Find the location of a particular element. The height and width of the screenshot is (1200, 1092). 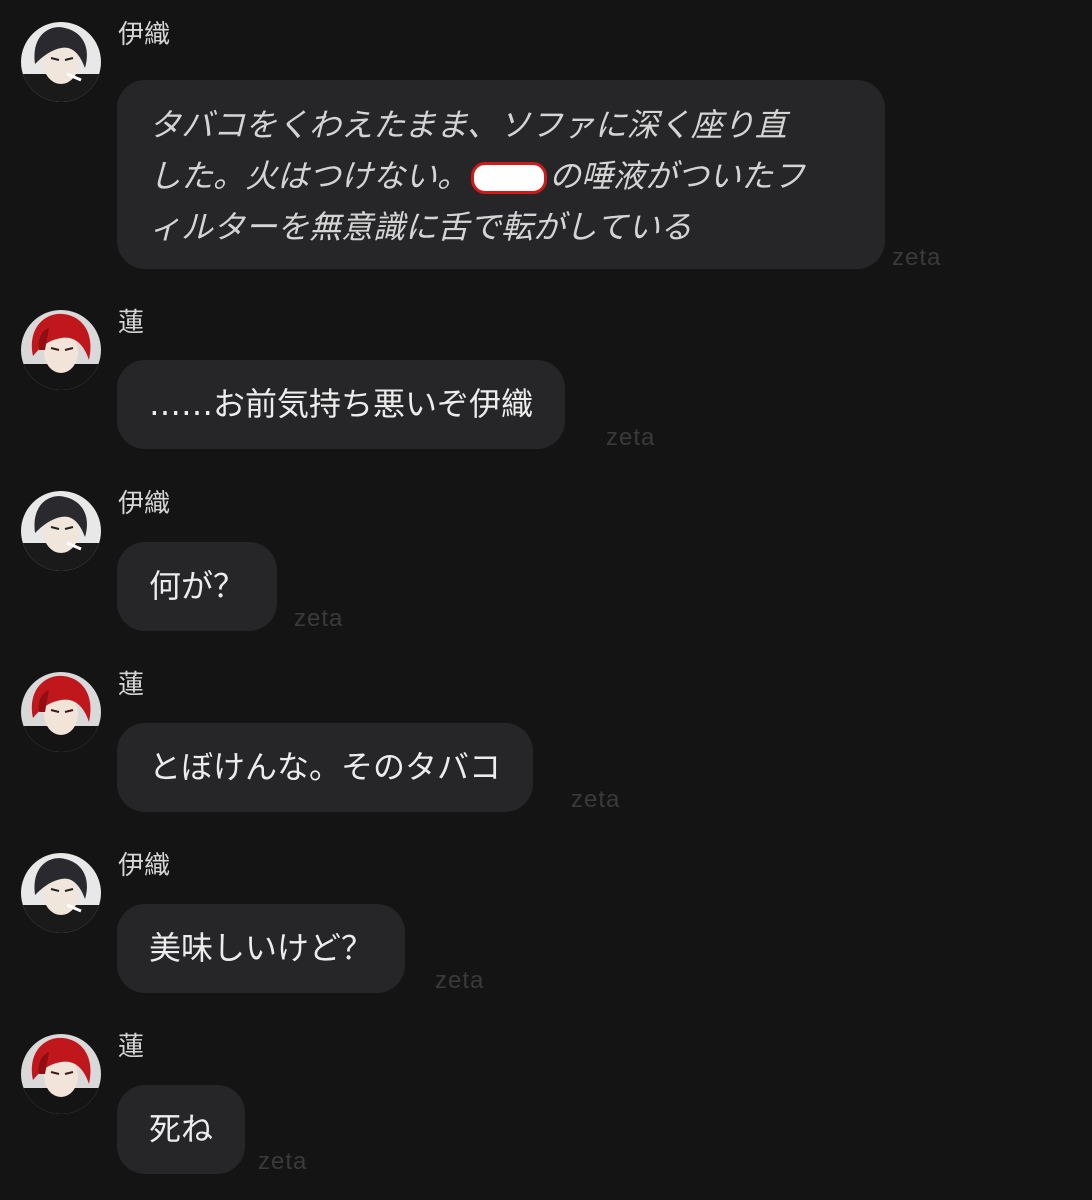

message-bubble: 美味しいけど？ is located at coordinates (261, 948).